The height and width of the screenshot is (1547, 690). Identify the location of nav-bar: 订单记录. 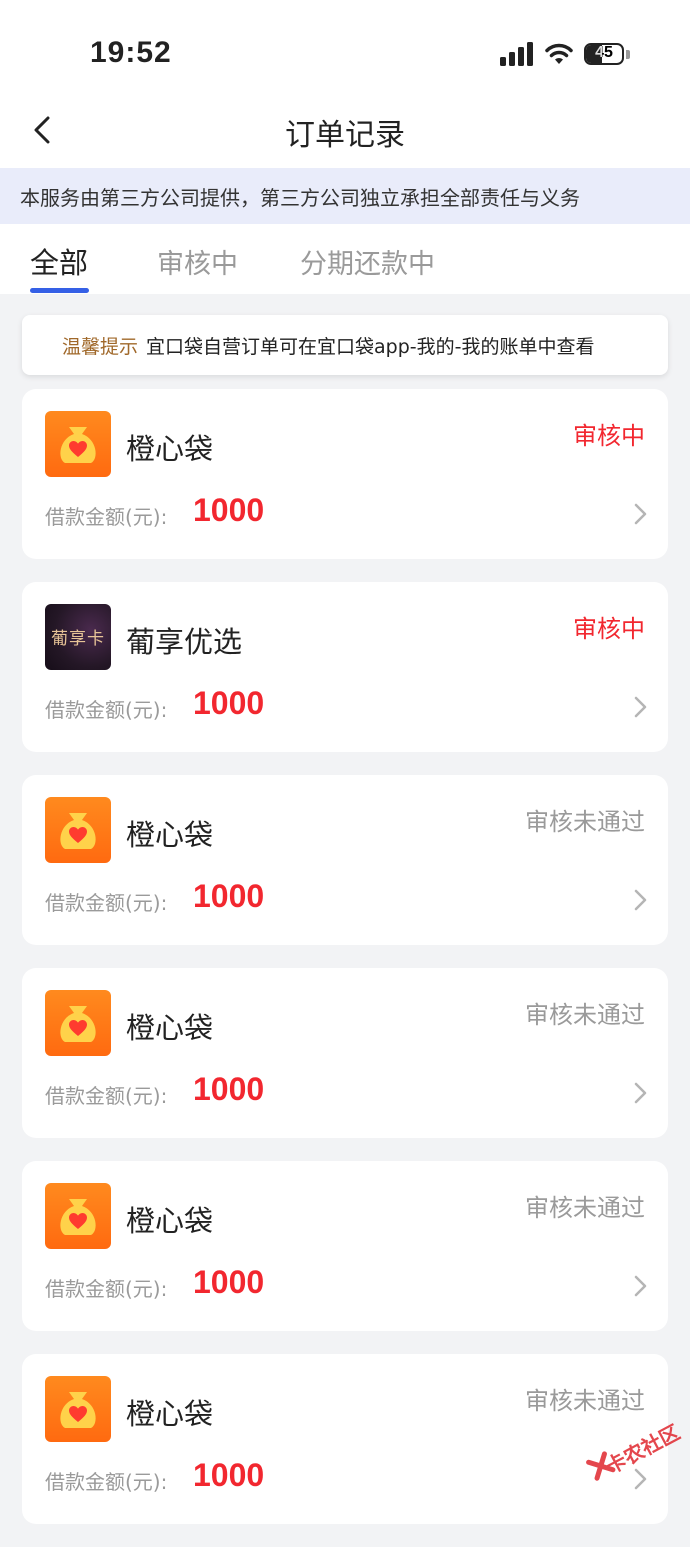
(345, 134).